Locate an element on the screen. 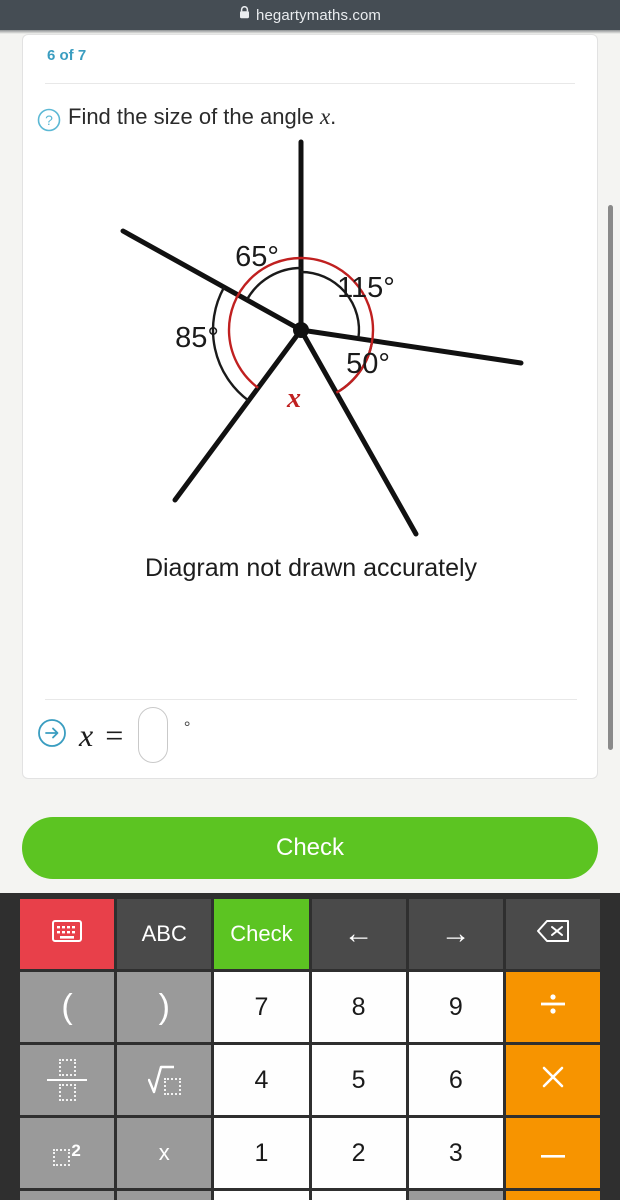 The width and height of the screenshot is (620, 1200). key-1: 1 is located at coordinates (261, 1153).